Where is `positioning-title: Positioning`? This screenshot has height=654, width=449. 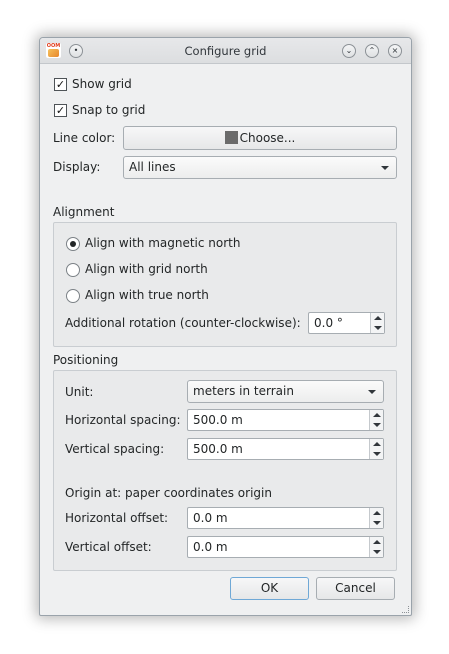 positioning-title: Positioning is located at coordinates (86, 360).